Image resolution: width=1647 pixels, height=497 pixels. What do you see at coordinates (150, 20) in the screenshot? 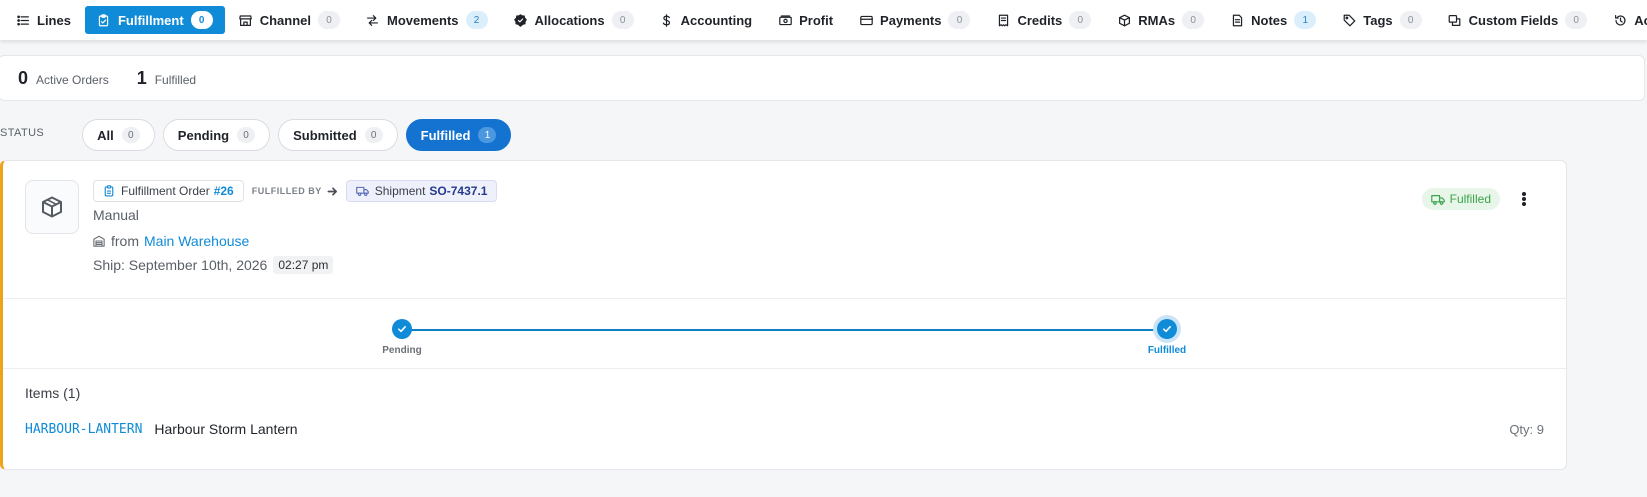
I see `tab-label: Fulfillment` at bounding box center [150, 20].